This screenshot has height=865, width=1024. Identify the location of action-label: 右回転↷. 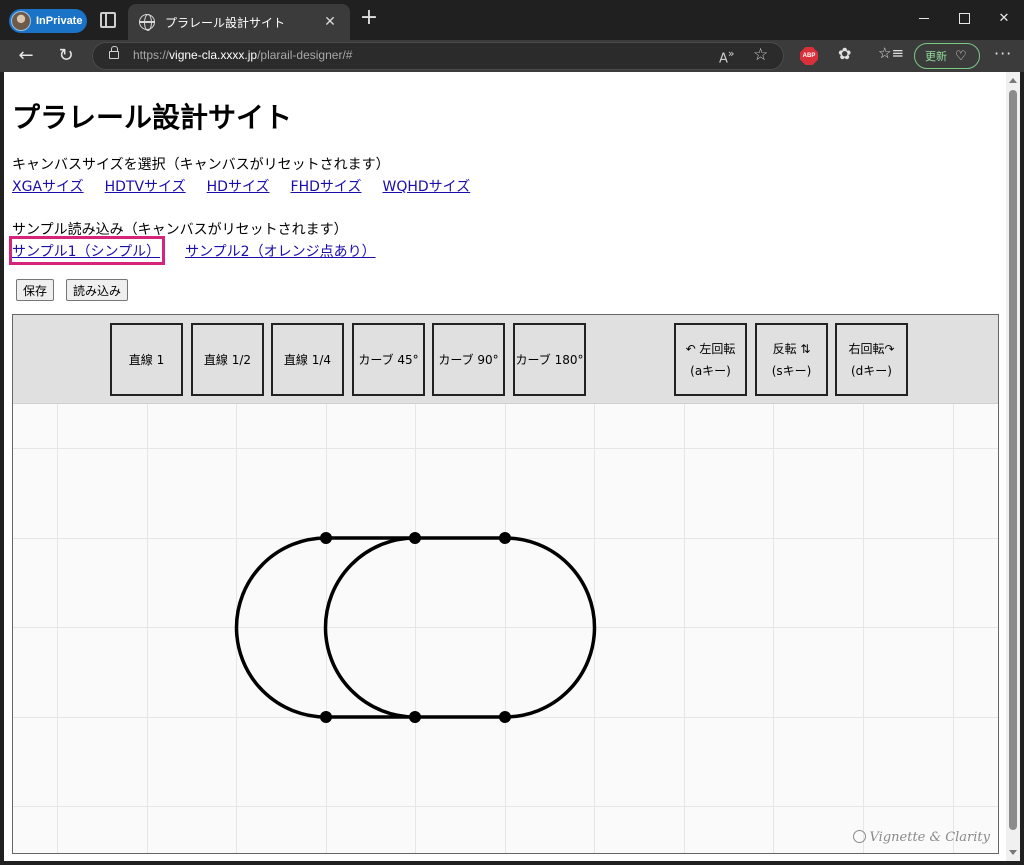
(871, 348).